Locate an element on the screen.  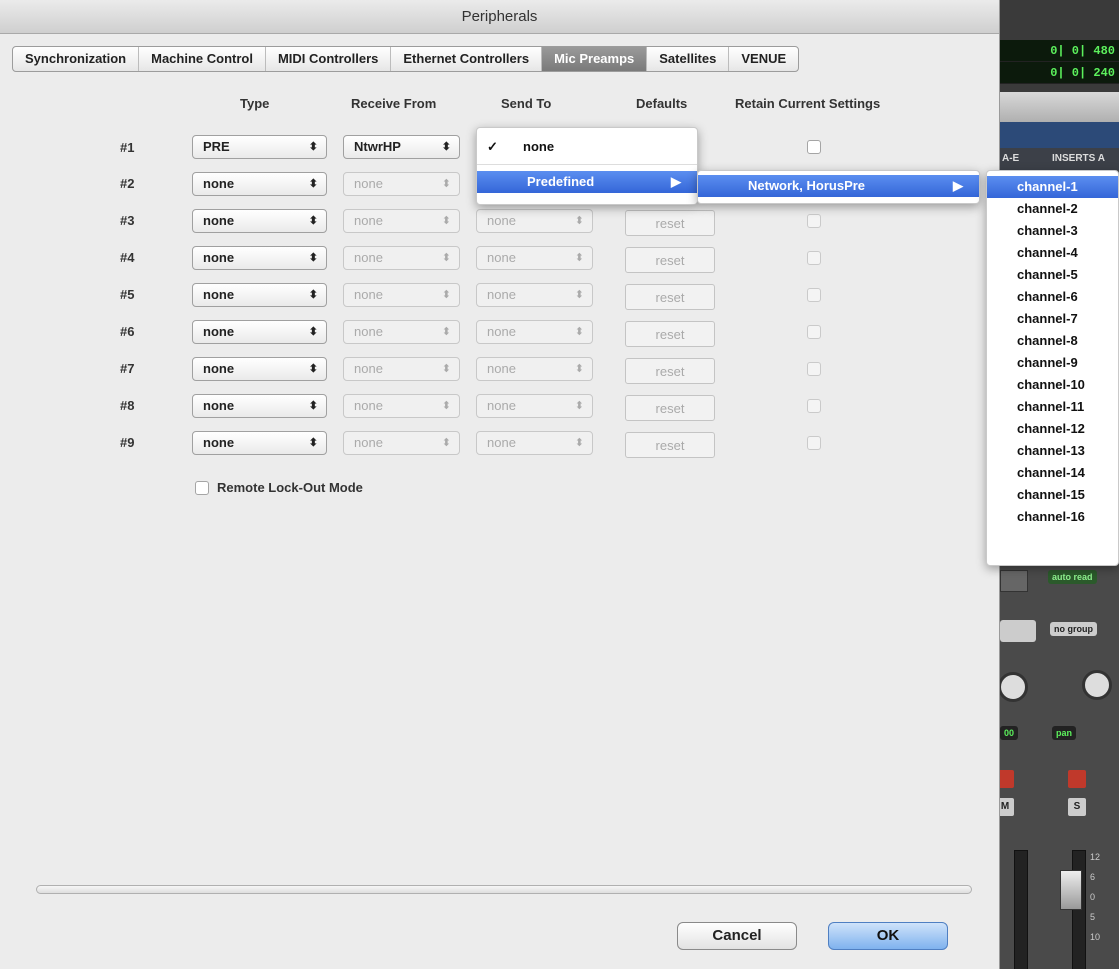
row-label: #2 is located at coordinates (127, 183).